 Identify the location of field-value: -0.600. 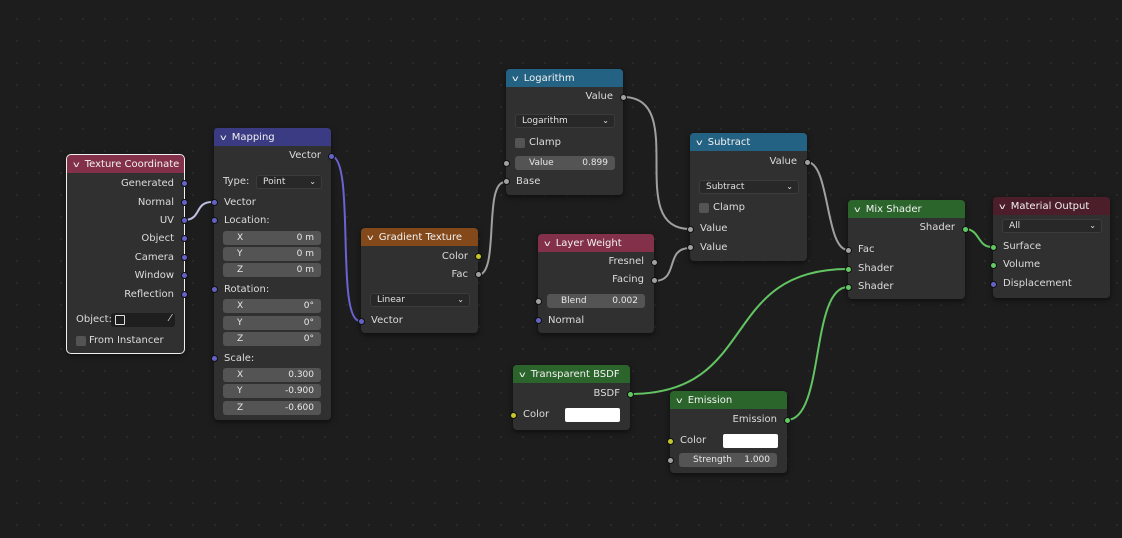
(299, 408).